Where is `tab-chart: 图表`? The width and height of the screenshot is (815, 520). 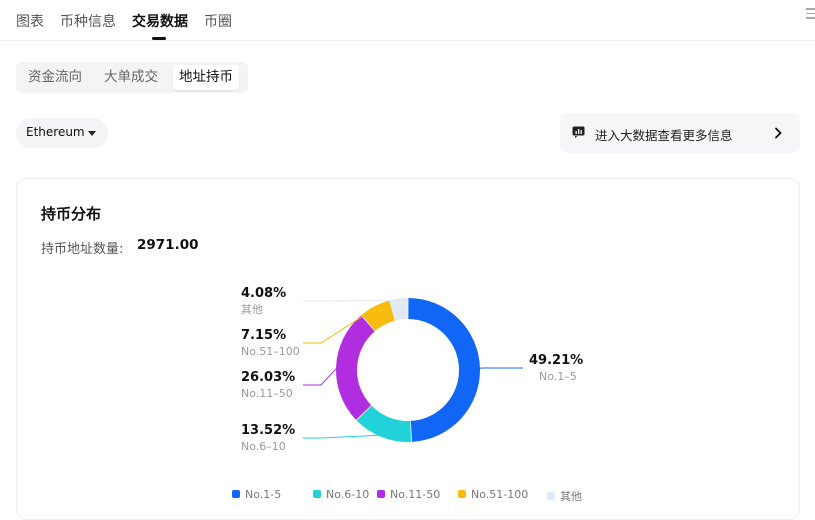 tab-chart: 图表 is located at coordinates (30, 21).